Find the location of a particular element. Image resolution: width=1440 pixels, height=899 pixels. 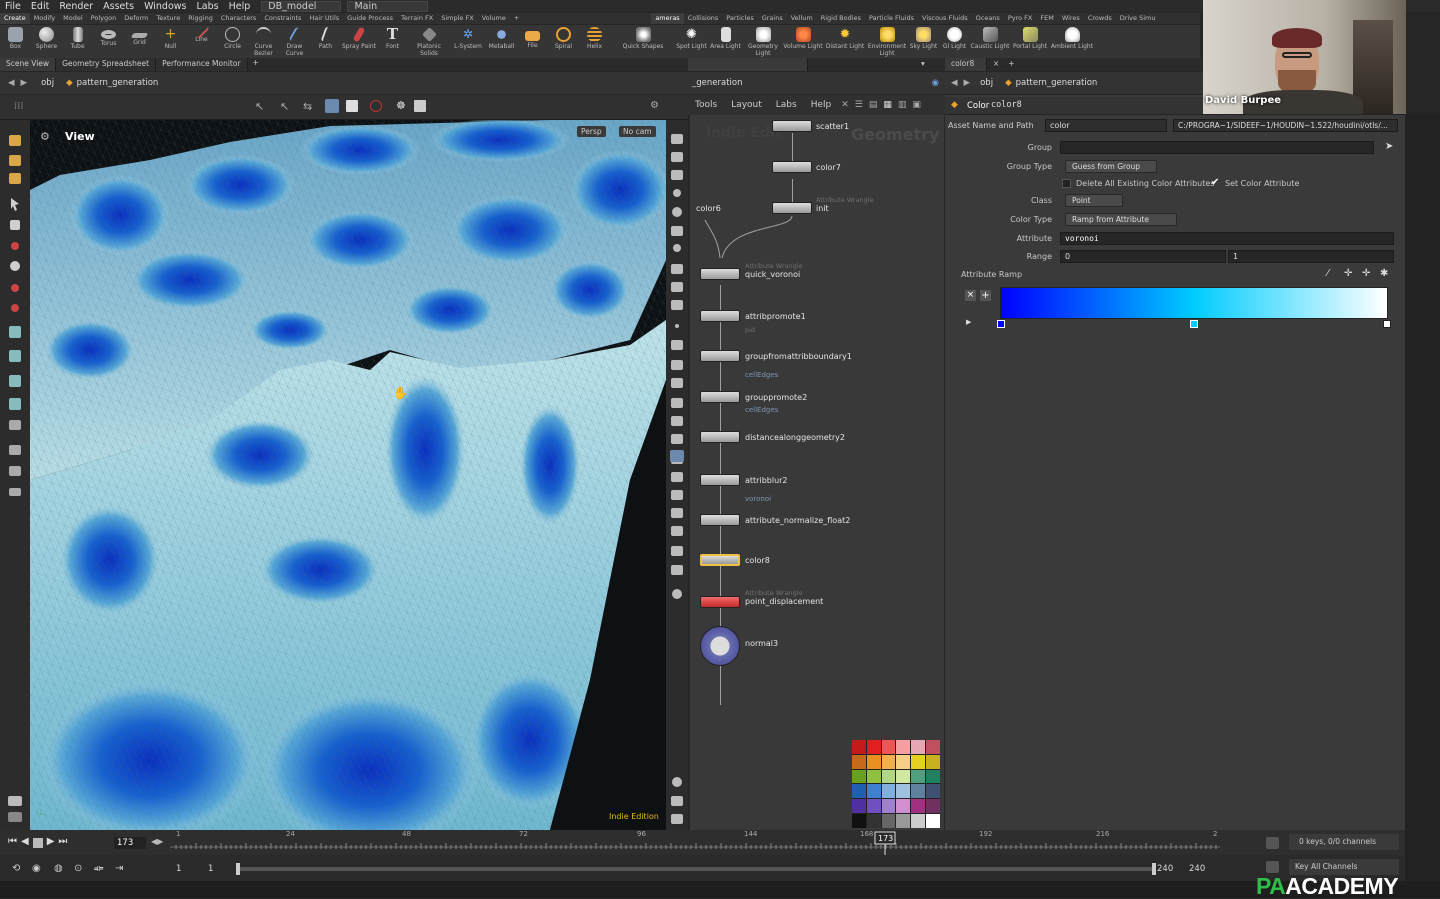

stop-icon: ■ is located at coordinates (37, 843).